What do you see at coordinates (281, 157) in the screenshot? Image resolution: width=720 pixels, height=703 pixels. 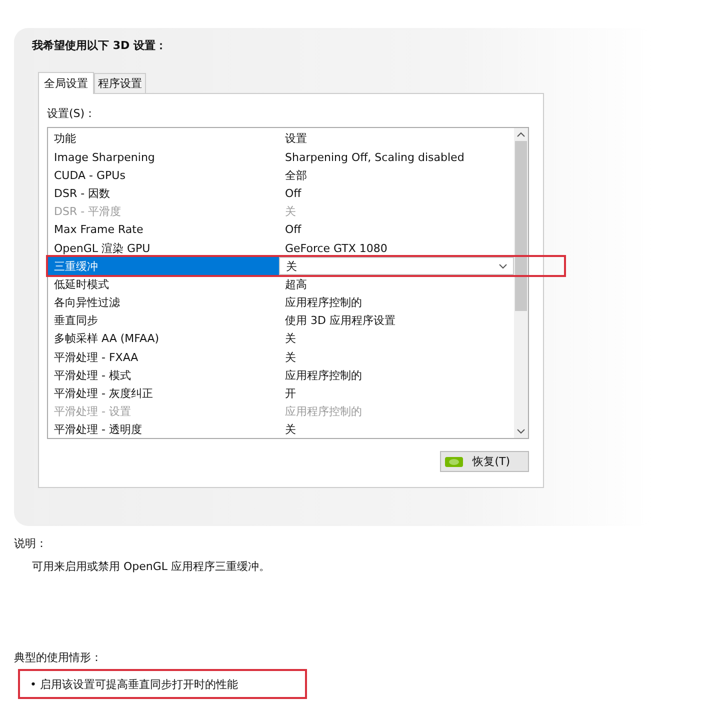 I see `setting-row: Image Sharpening Sharpening Off, Scaling disabled` at bounding box center [281, 157].